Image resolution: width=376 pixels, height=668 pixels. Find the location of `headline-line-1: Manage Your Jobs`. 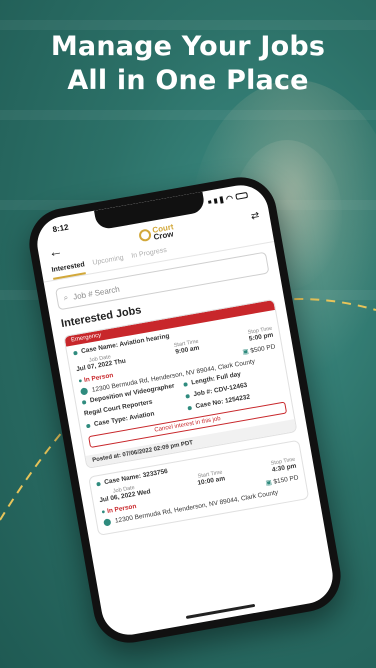

headline-line-1: Manage Your Jobs is located at coordinates (188, 46).